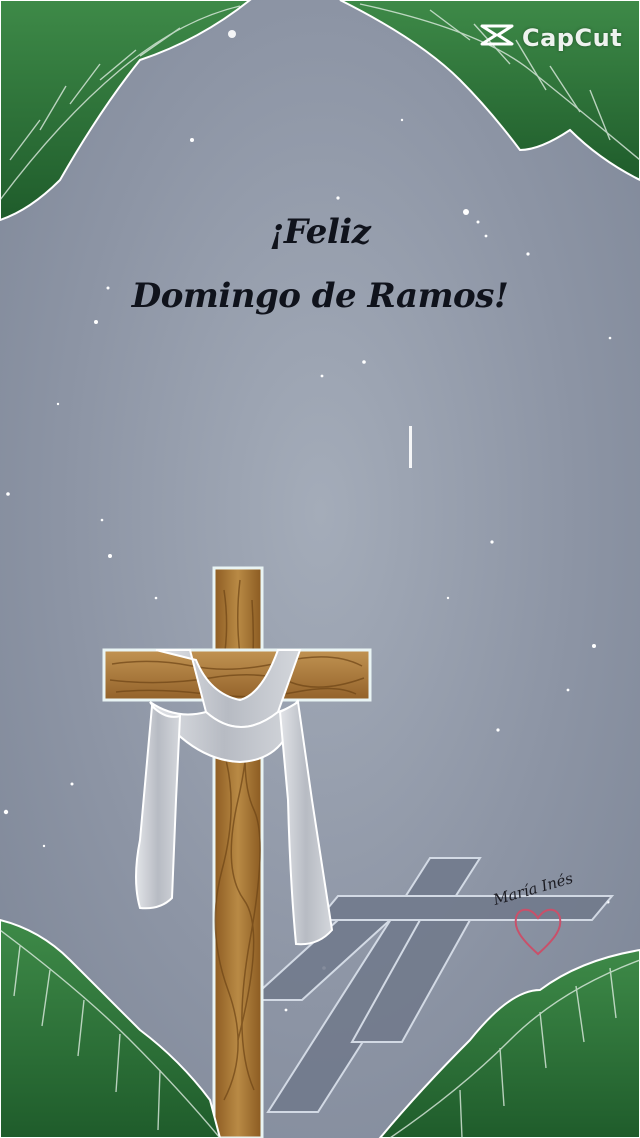 The width and height of the screenshot is (640, 1138). Describe the element at coordinates (320, 296) in the screenshot. I see `greeting-line-2: Domingo de Ramos!` at that location.